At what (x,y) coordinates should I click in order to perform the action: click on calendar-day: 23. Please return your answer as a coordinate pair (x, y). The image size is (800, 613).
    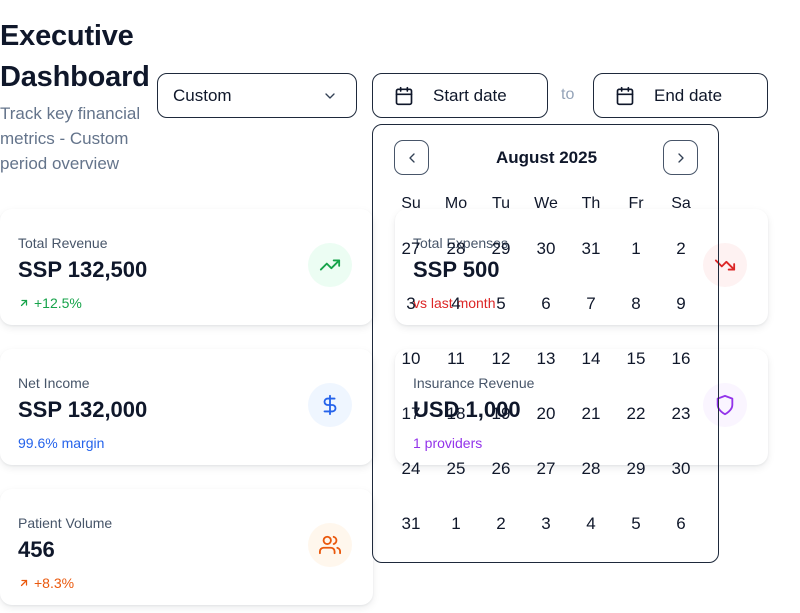
    Looking at the image, I should click on (681, 414).